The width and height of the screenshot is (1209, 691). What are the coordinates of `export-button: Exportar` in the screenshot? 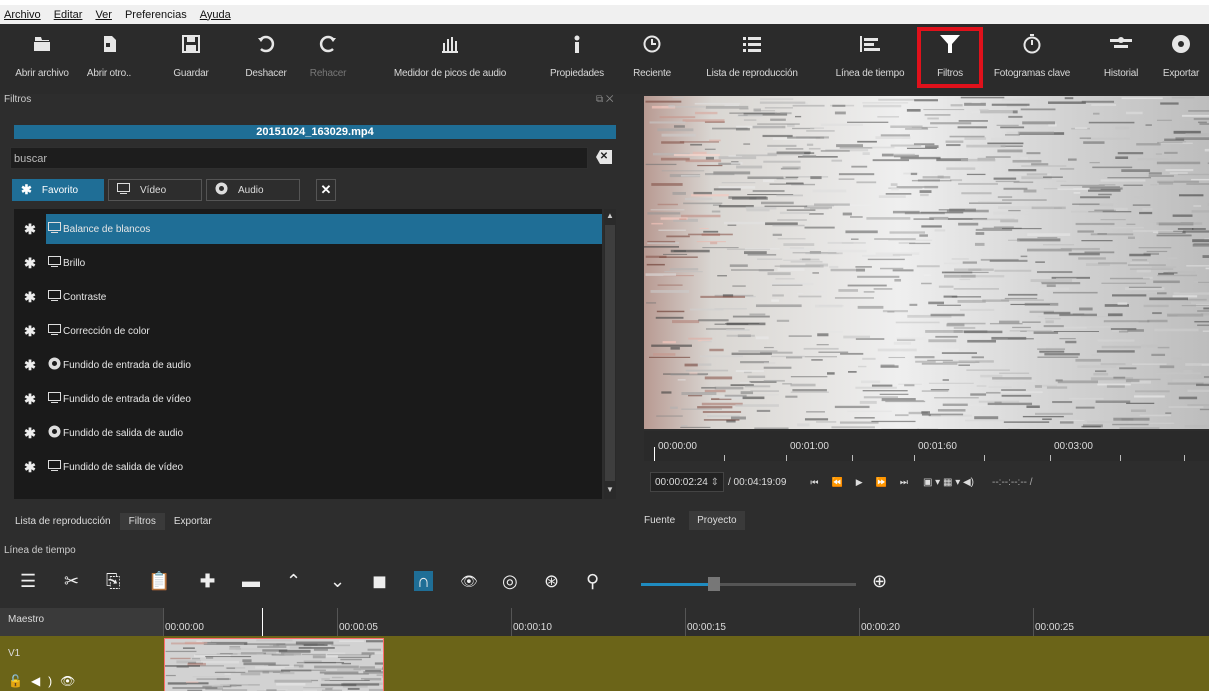 It's located at (1181, 59).